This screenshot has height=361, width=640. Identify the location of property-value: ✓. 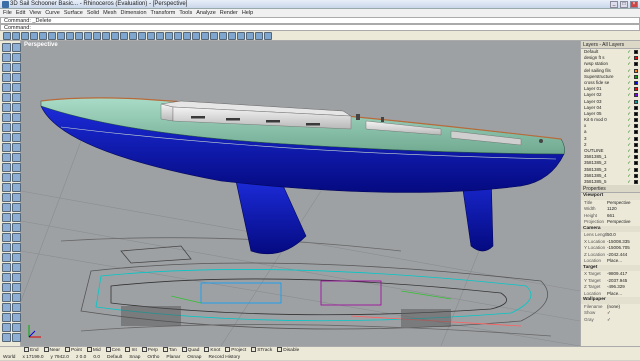
(623, 320).